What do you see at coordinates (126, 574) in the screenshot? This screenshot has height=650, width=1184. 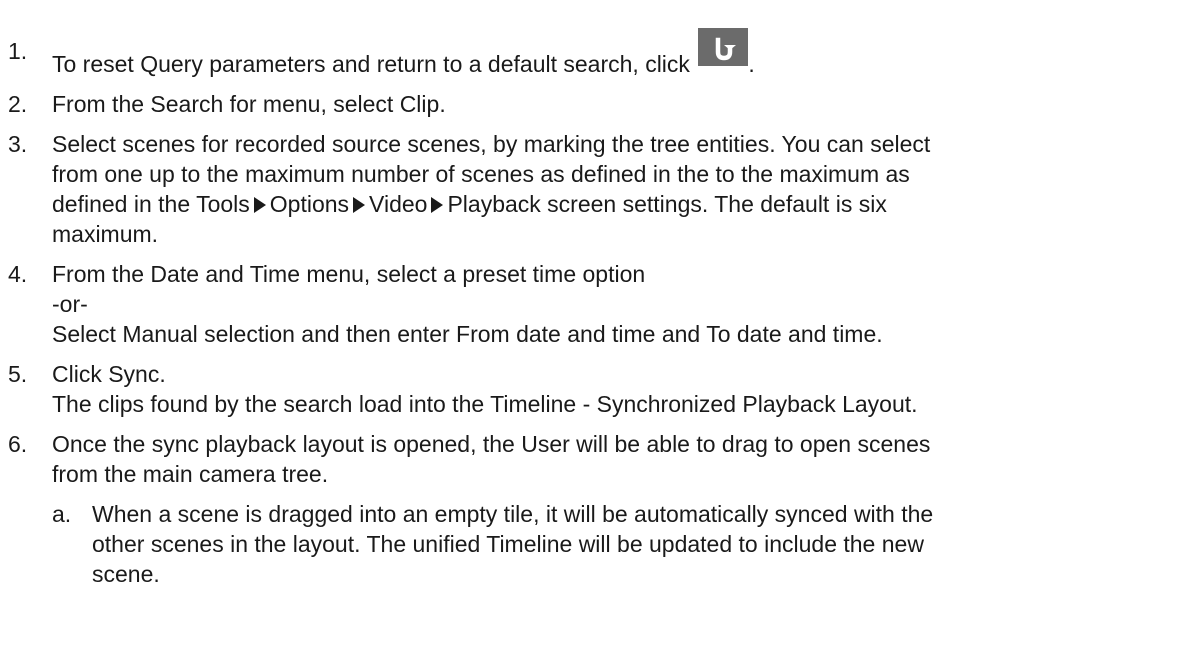 I see `substep-text-line: scene.` at bounding box center [126, 574].